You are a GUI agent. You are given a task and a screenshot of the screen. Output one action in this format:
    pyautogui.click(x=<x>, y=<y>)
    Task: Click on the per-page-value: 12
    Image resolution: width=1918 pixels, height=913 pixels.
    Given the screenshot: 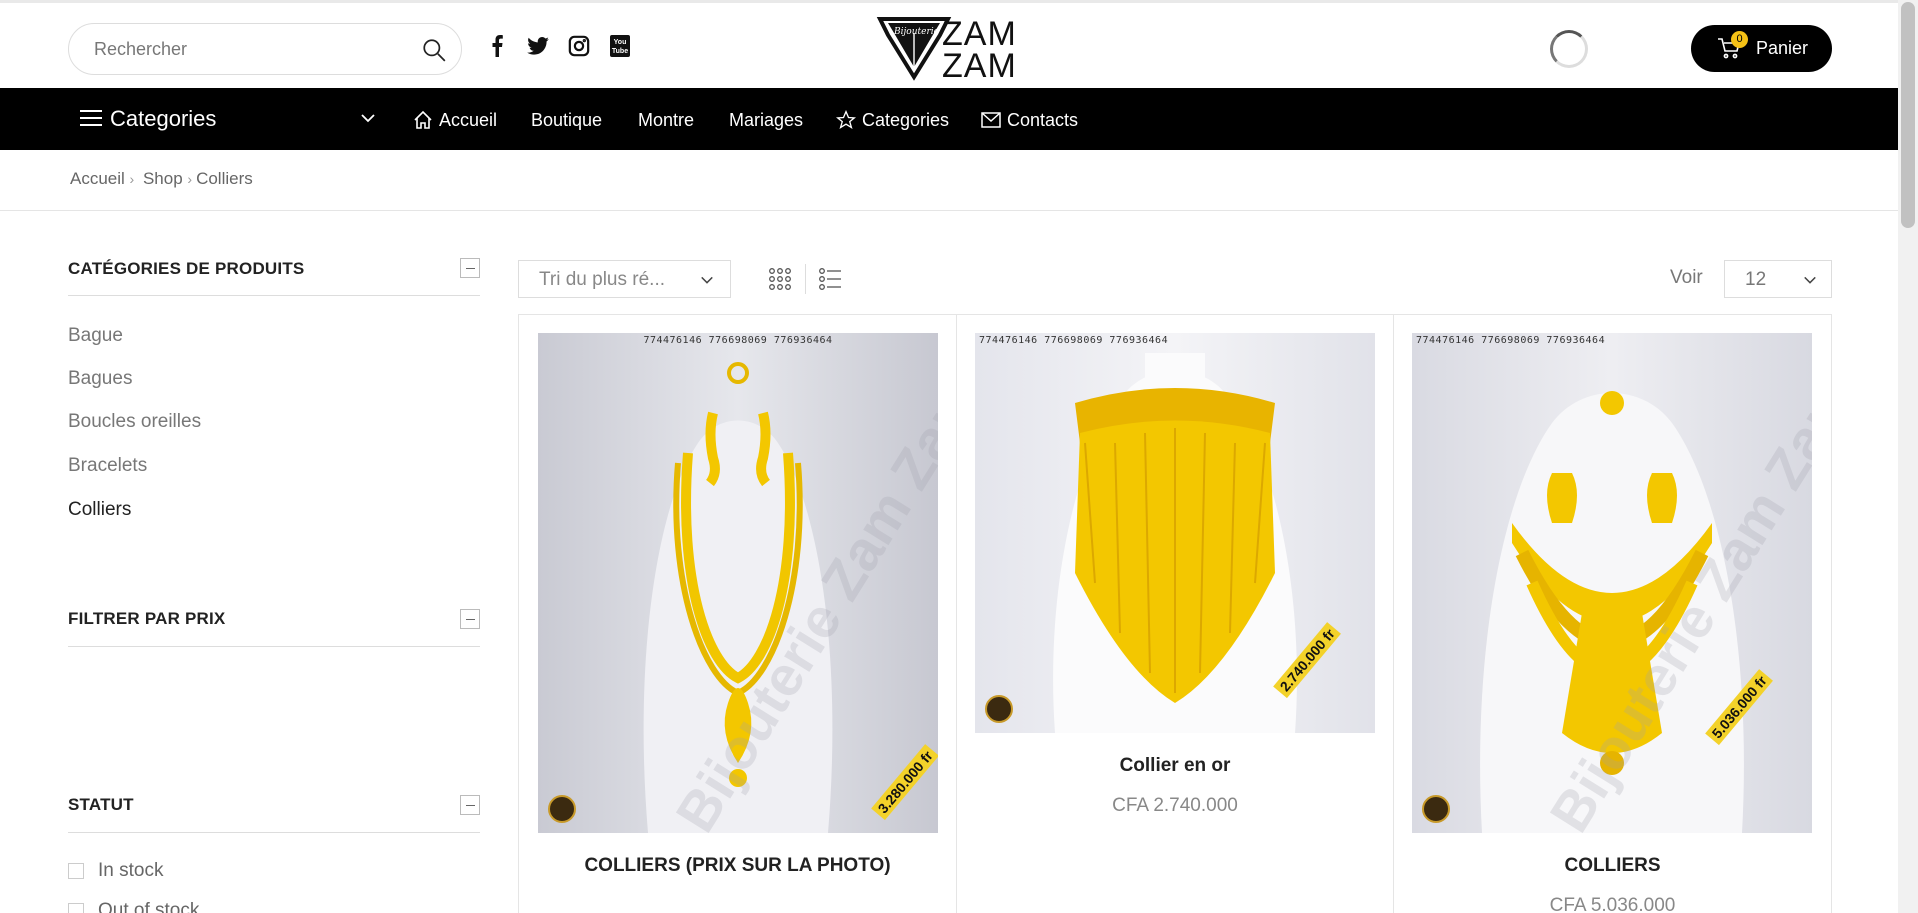 What is the action you would take?
    pyautogui.click(x=1756, y=279)
    